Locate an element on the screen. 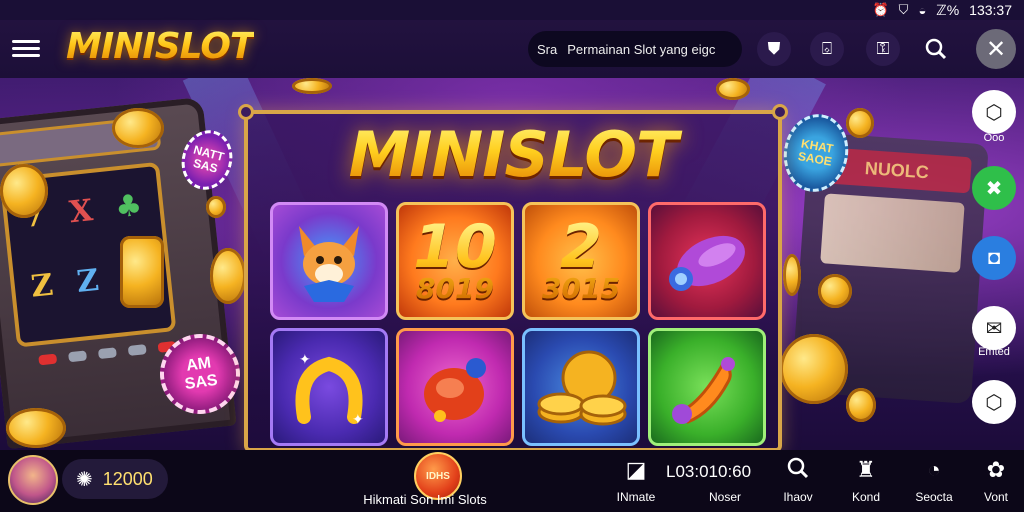 This screenshot has width=1024, height=512. game-tile-gem is located at coordinates (455, 387).